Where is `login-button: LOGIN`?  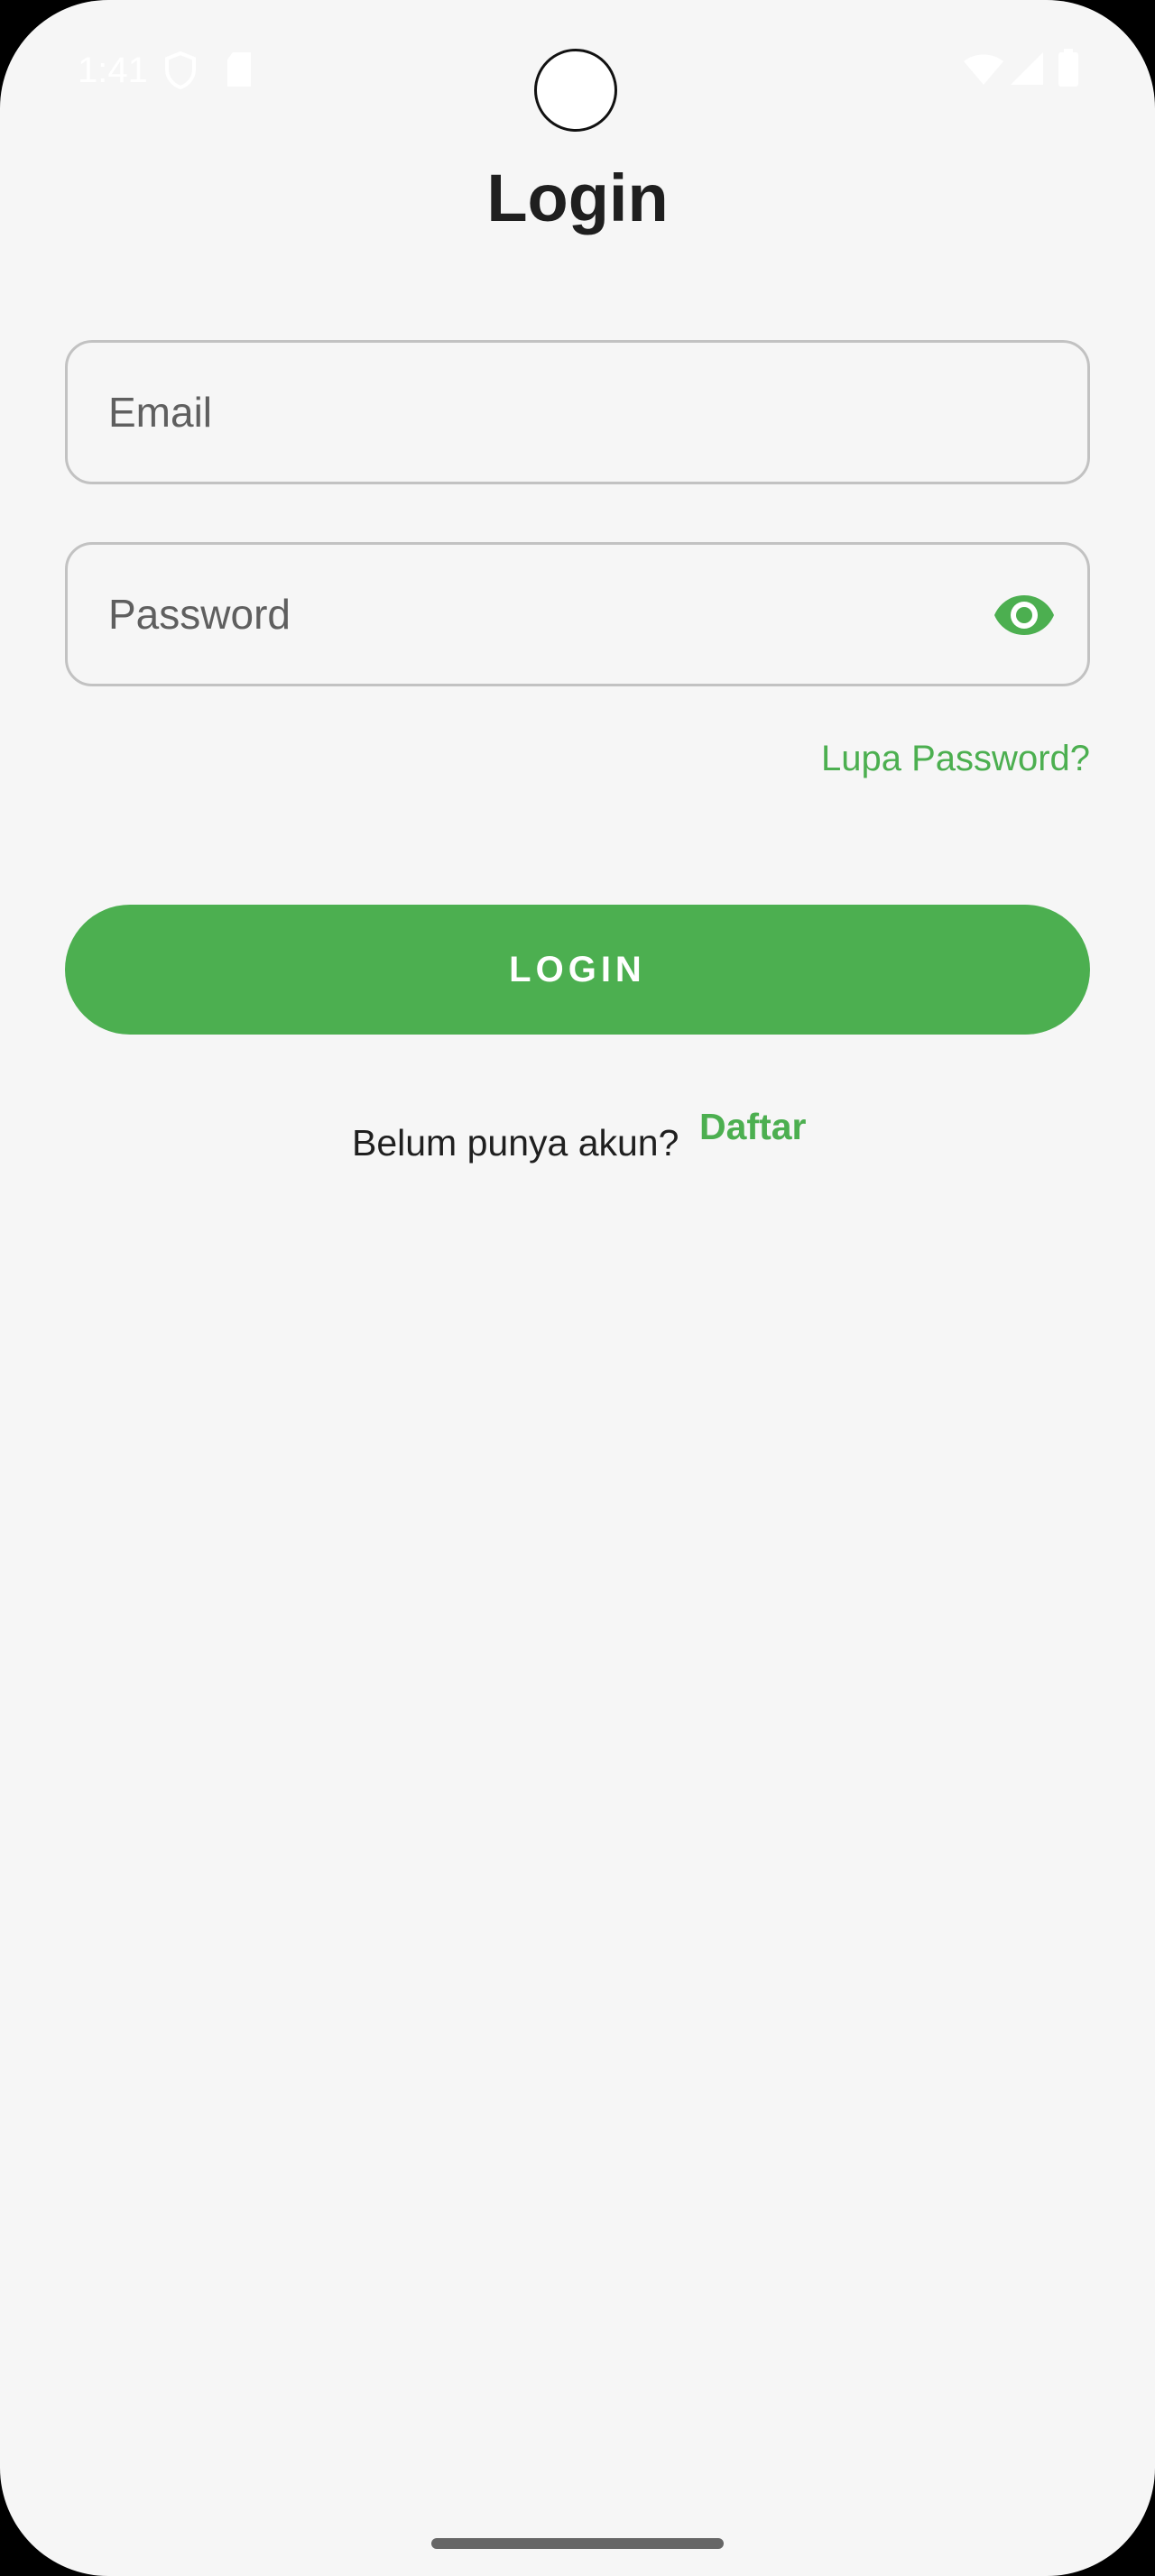 login-button: LOGIN is located at coordinates (577, 970).